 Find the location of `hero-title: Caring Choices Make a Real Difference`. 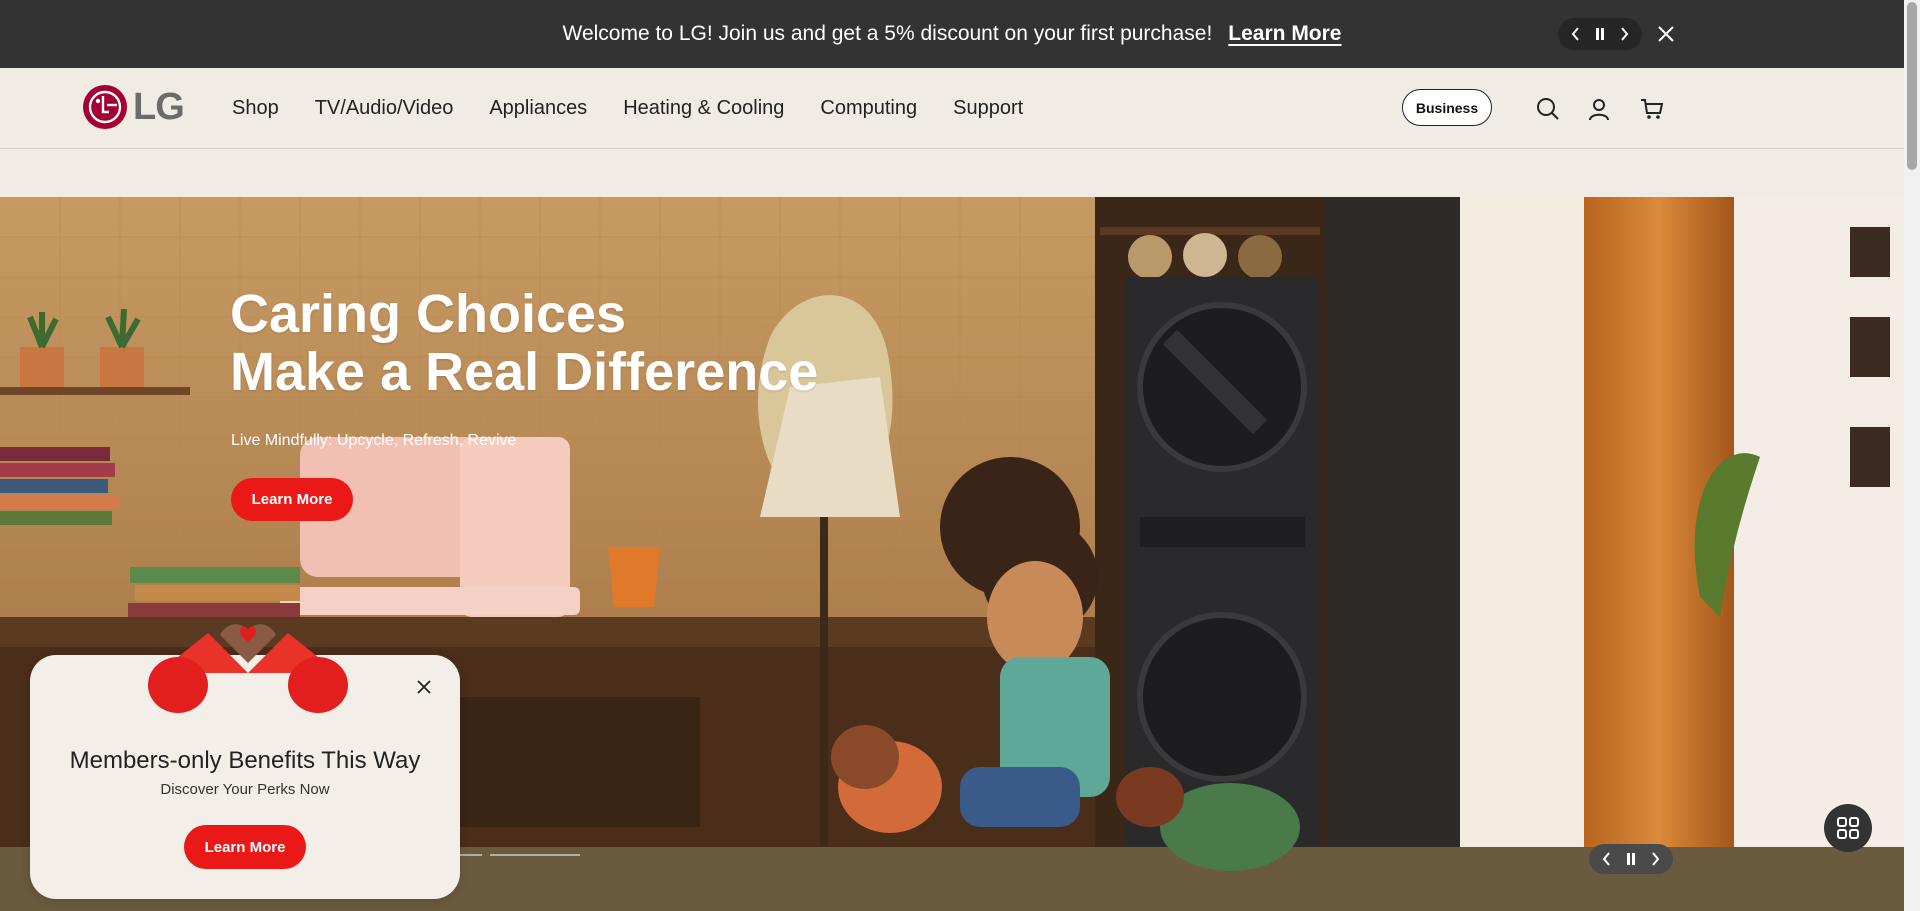

hero-title: Caring Choices Make a Real Difference is located at coordinates (524, 343).